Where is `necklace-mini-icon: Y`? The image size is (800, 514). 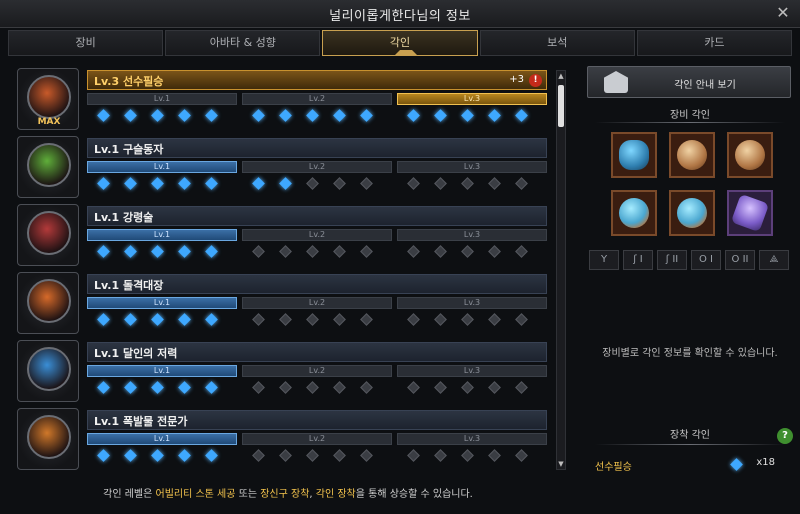
necklace-mini-icon: Y is located at coordinates (604, 260).